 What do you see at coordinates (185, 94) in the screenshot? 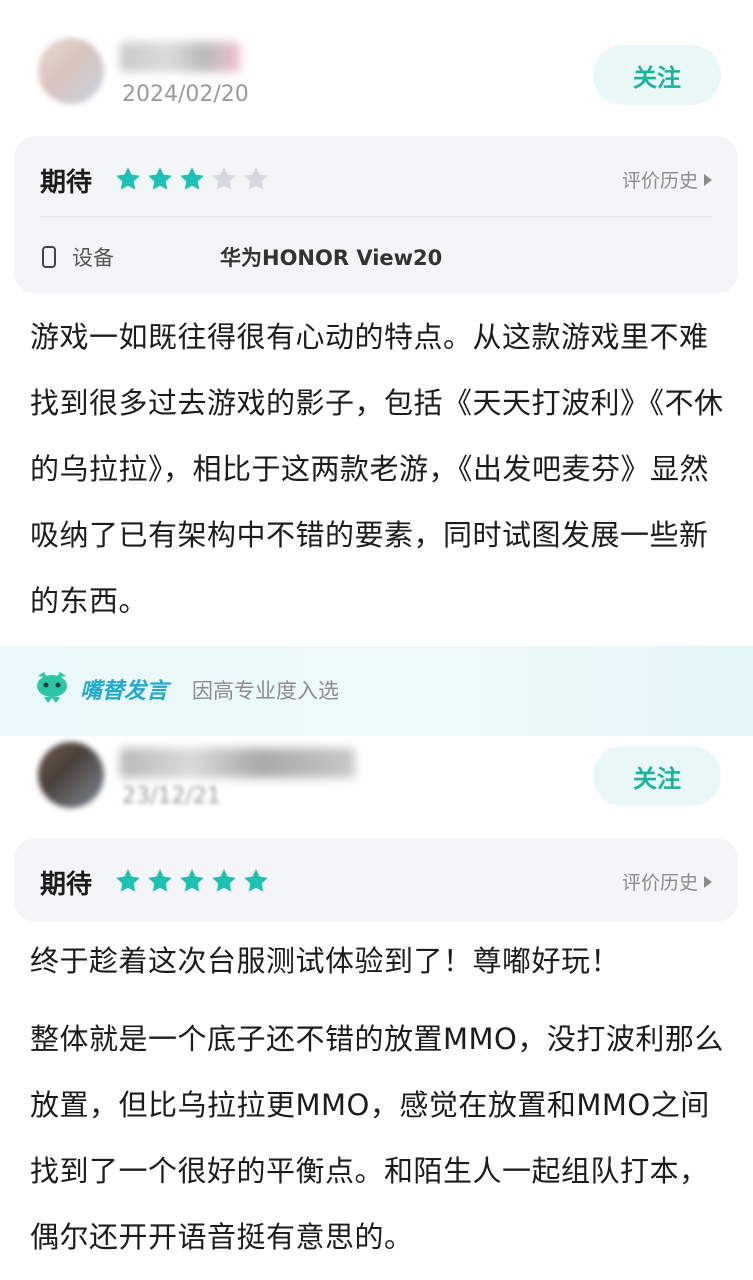
I see `review-date: 2024/02/20` at bounding box center [185, 94].